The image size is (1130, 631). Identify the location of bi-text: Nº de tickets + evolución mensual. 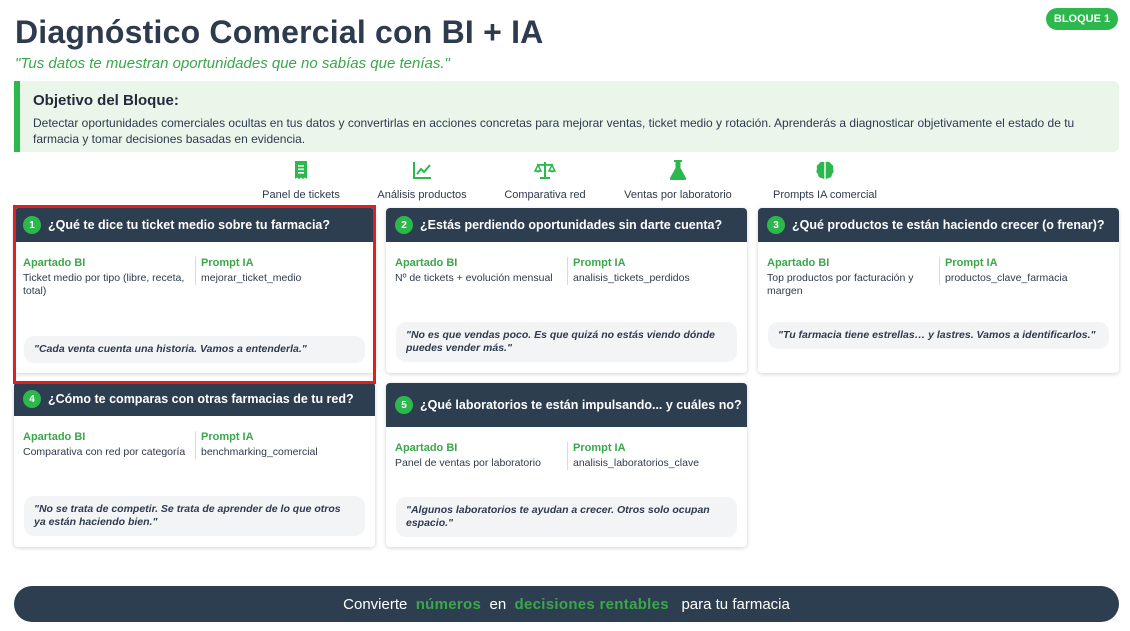
(474, 278).